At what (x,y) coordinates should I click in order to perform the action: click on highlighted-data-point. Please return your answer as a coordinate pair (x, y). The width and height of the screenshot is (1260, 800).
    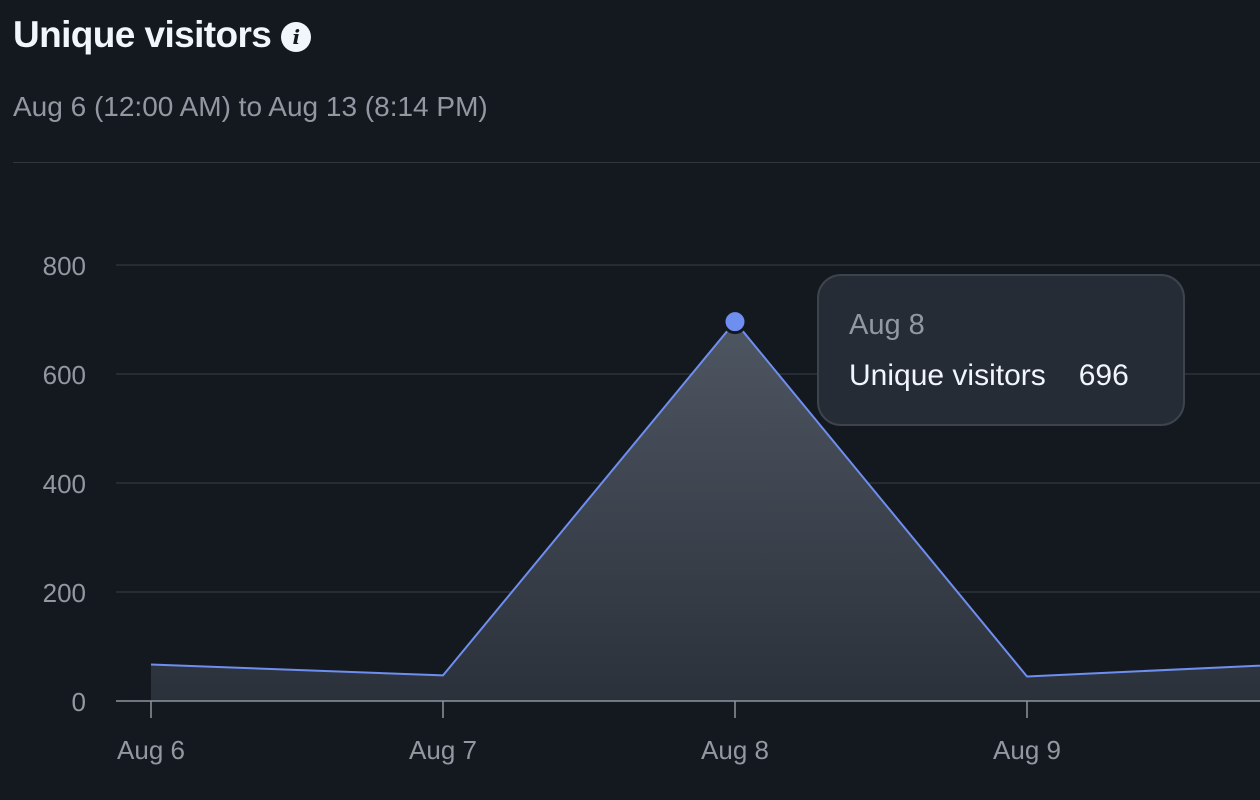
    Looking at the image, I should click on (735, 322).